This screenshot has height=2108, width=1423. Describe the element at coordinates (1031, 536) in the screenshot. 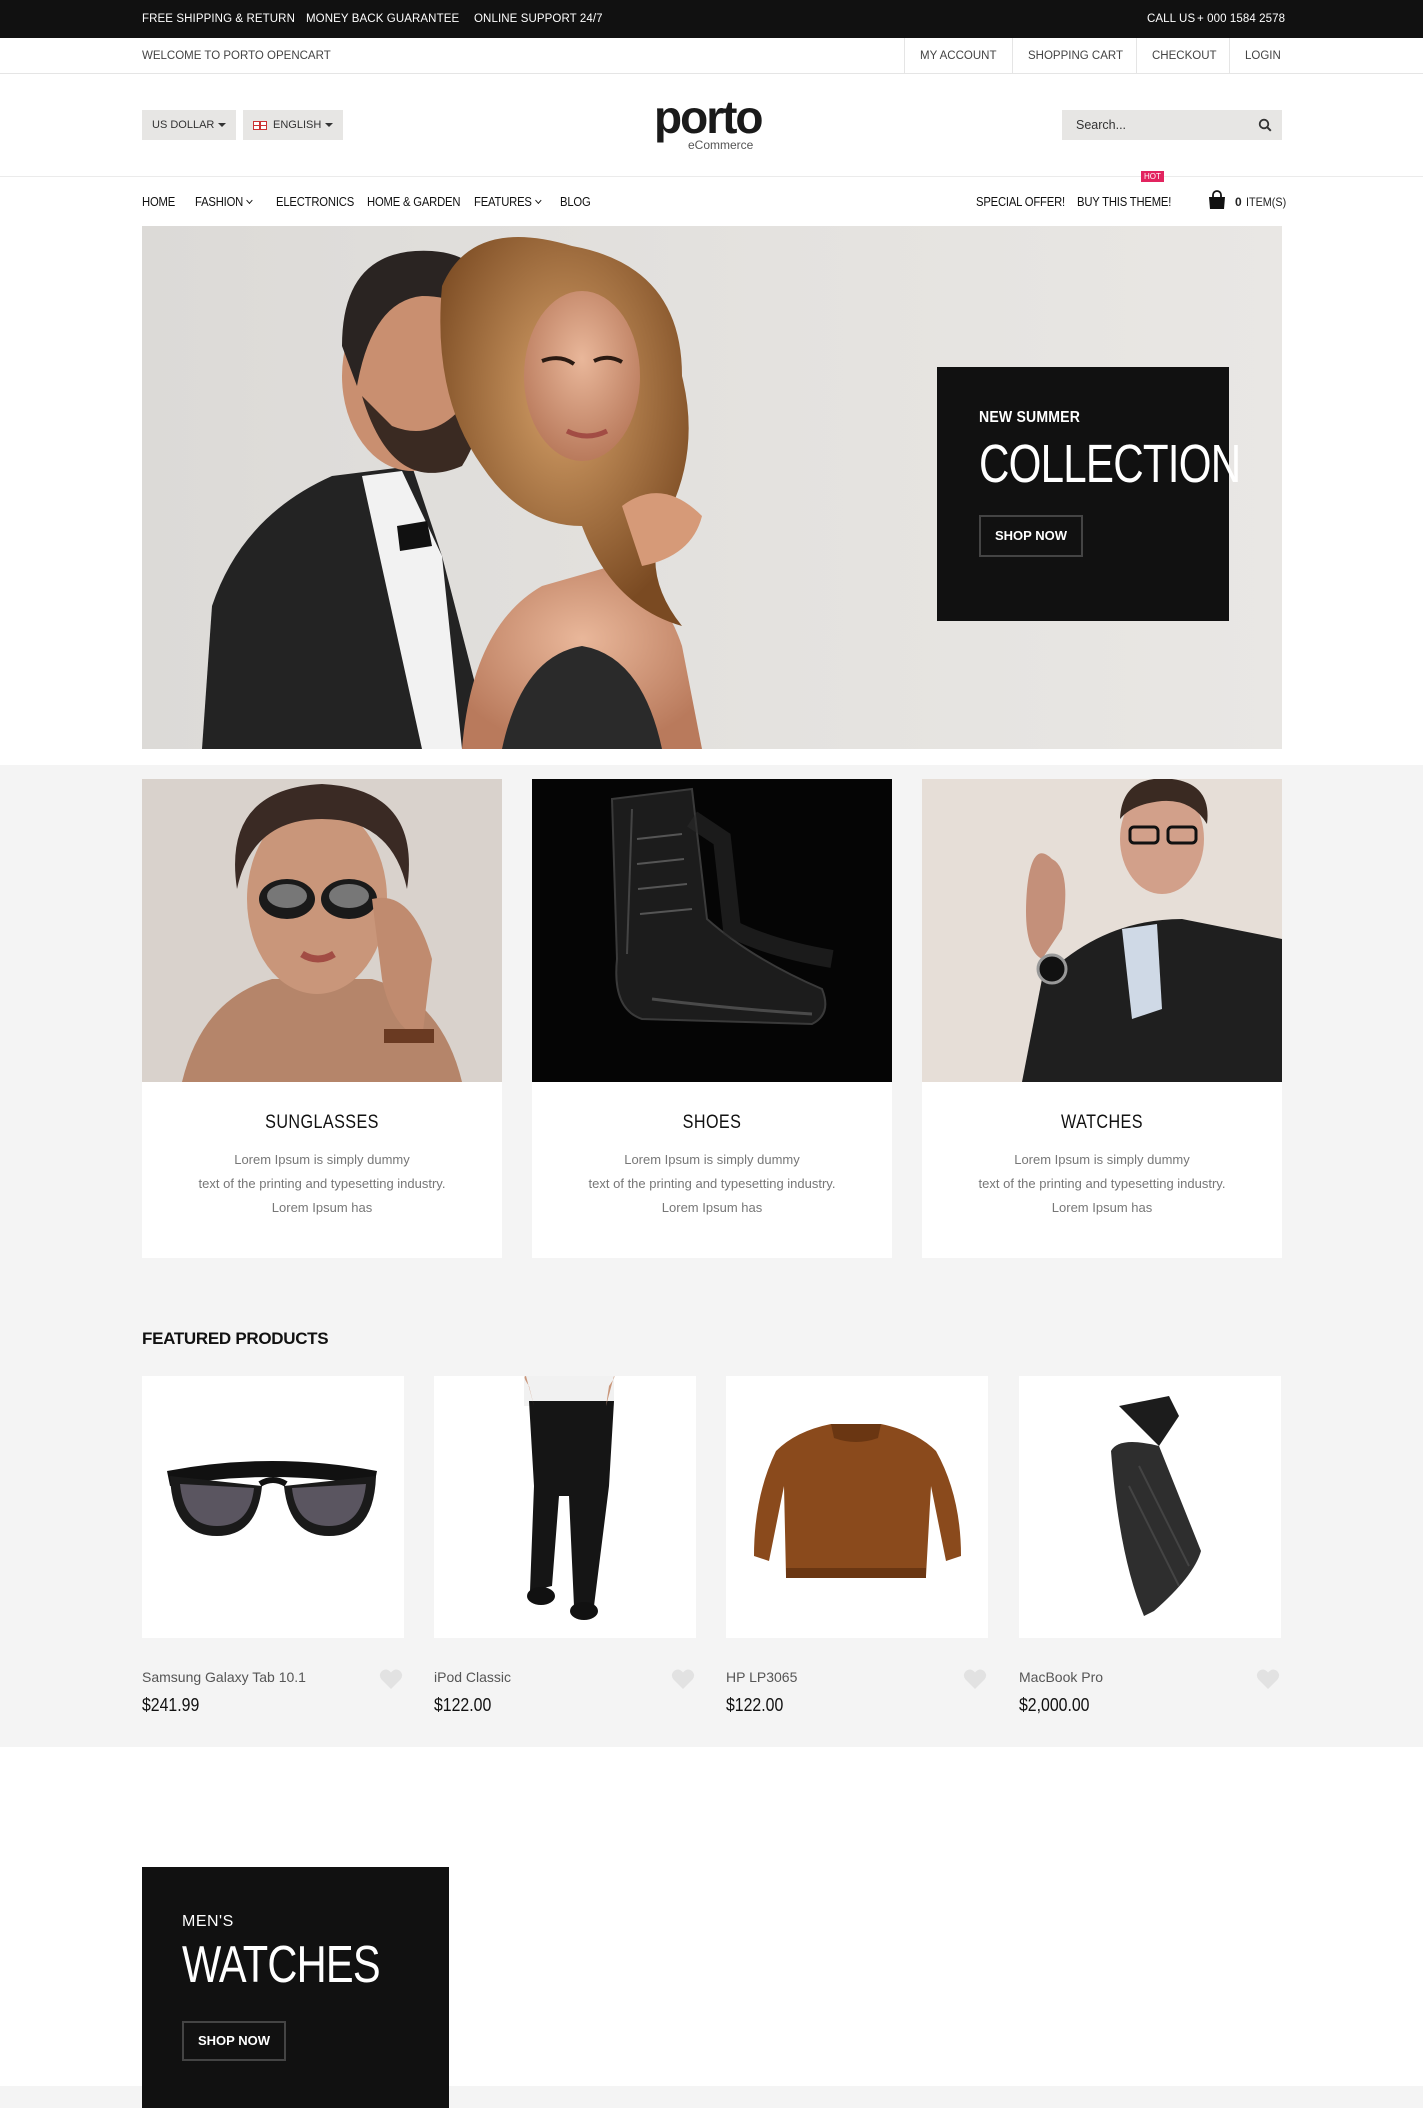

I see `hero-shop-now-button: SHOP NOW` at that location.